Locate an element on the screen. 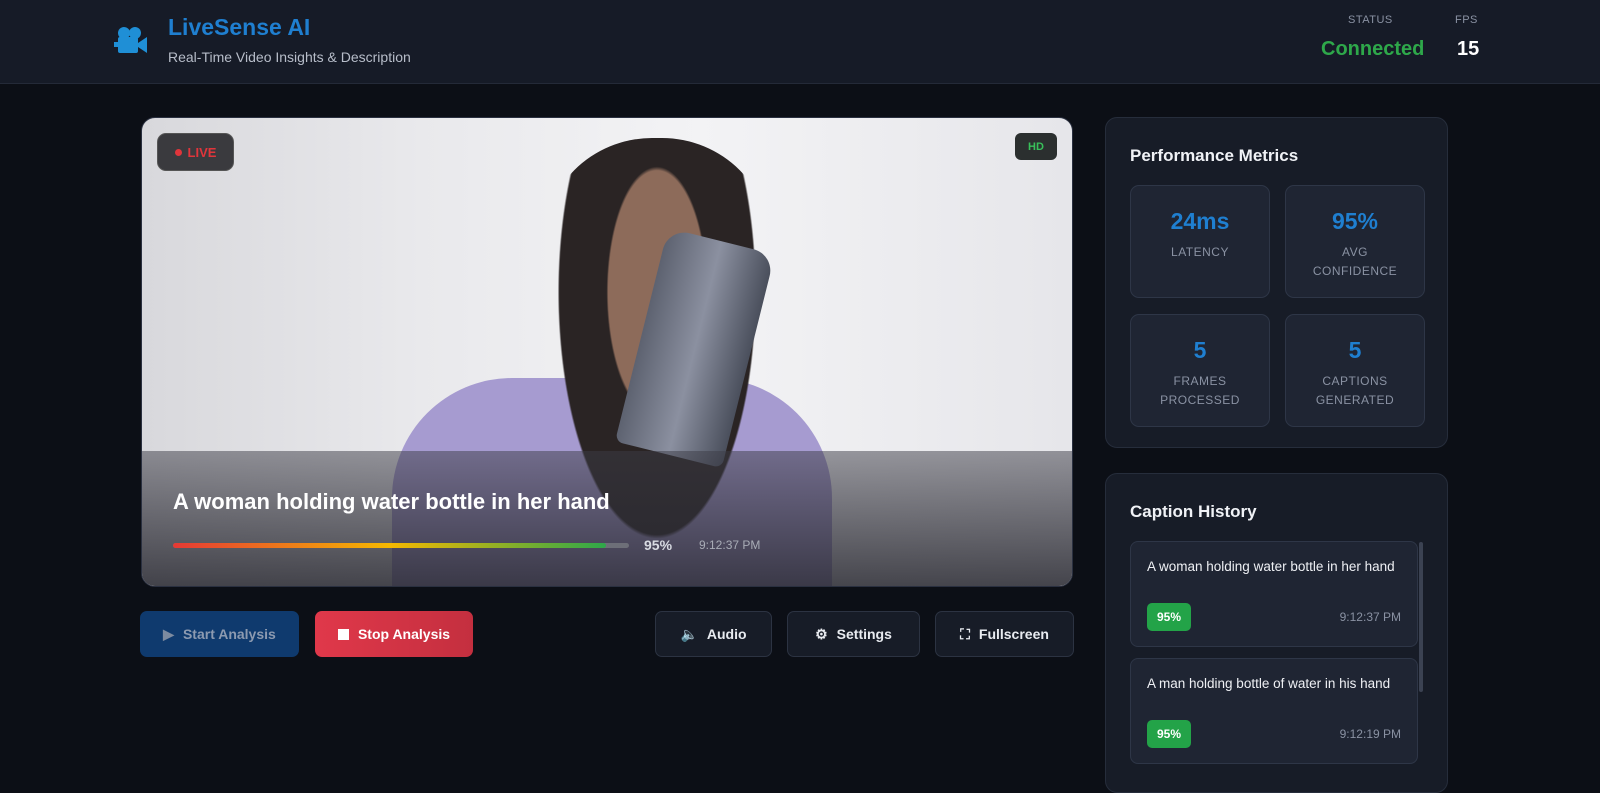 The width and height of the screenshot is (1600, 793). play-icon: ▶ is located at coordinates (168, 633).